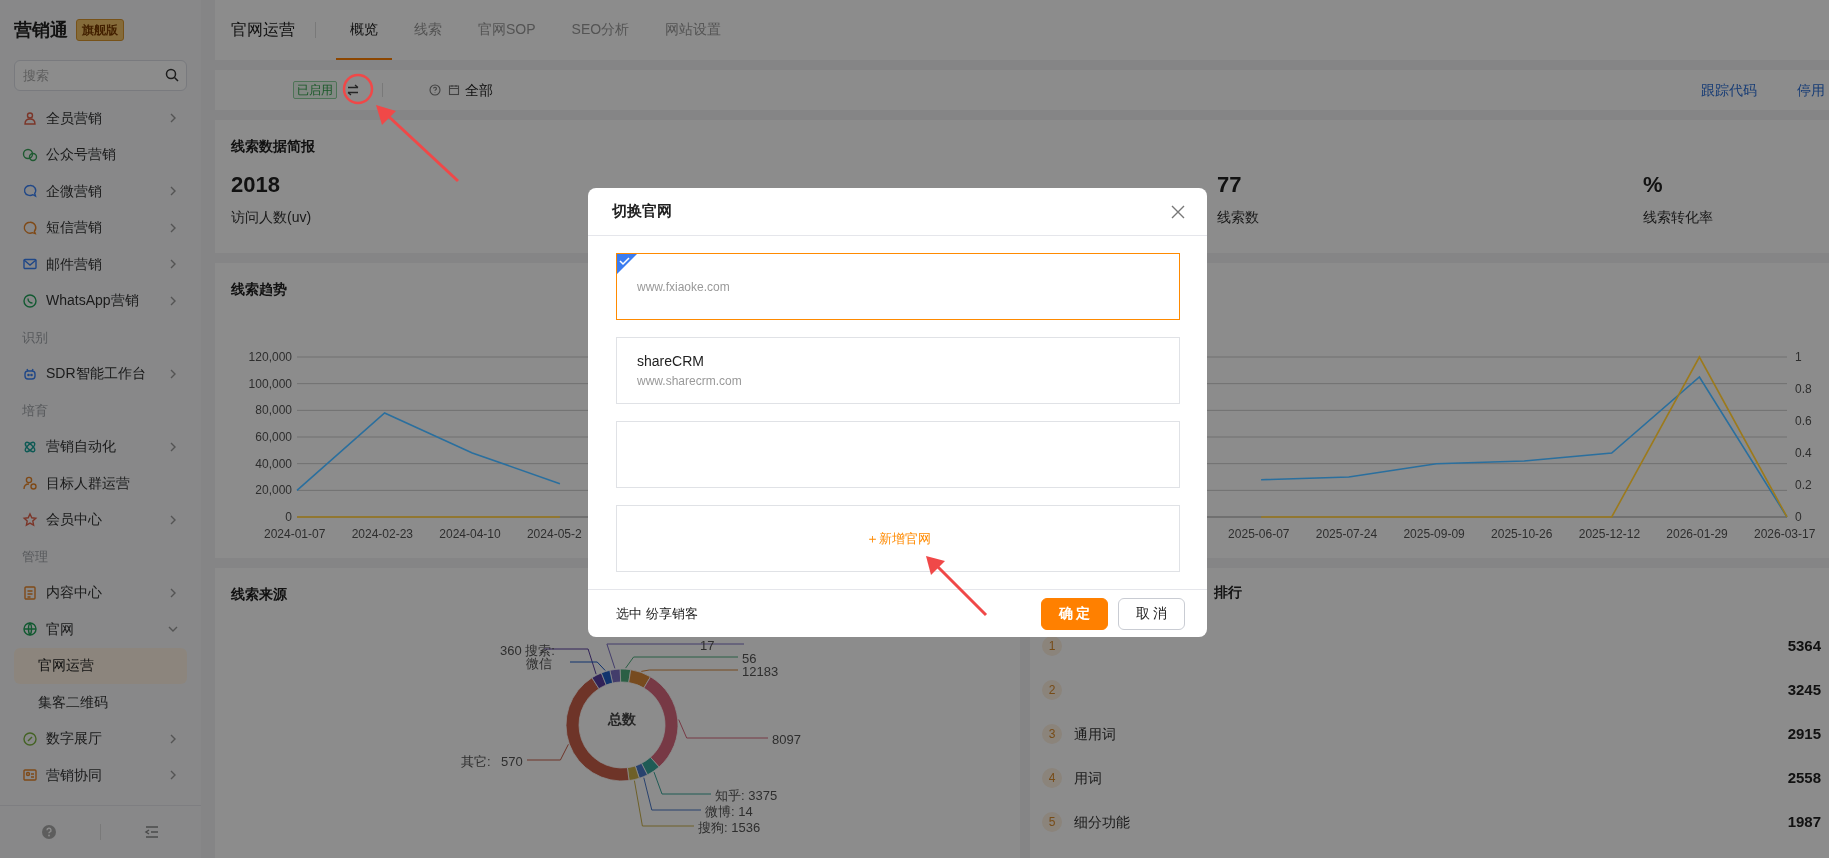 Image resolution: width=1829 pixels, height=858 pixels. Describe the element at coordinates (1228, 592) in the screenshot. I see `card-title: 排行` at that location.